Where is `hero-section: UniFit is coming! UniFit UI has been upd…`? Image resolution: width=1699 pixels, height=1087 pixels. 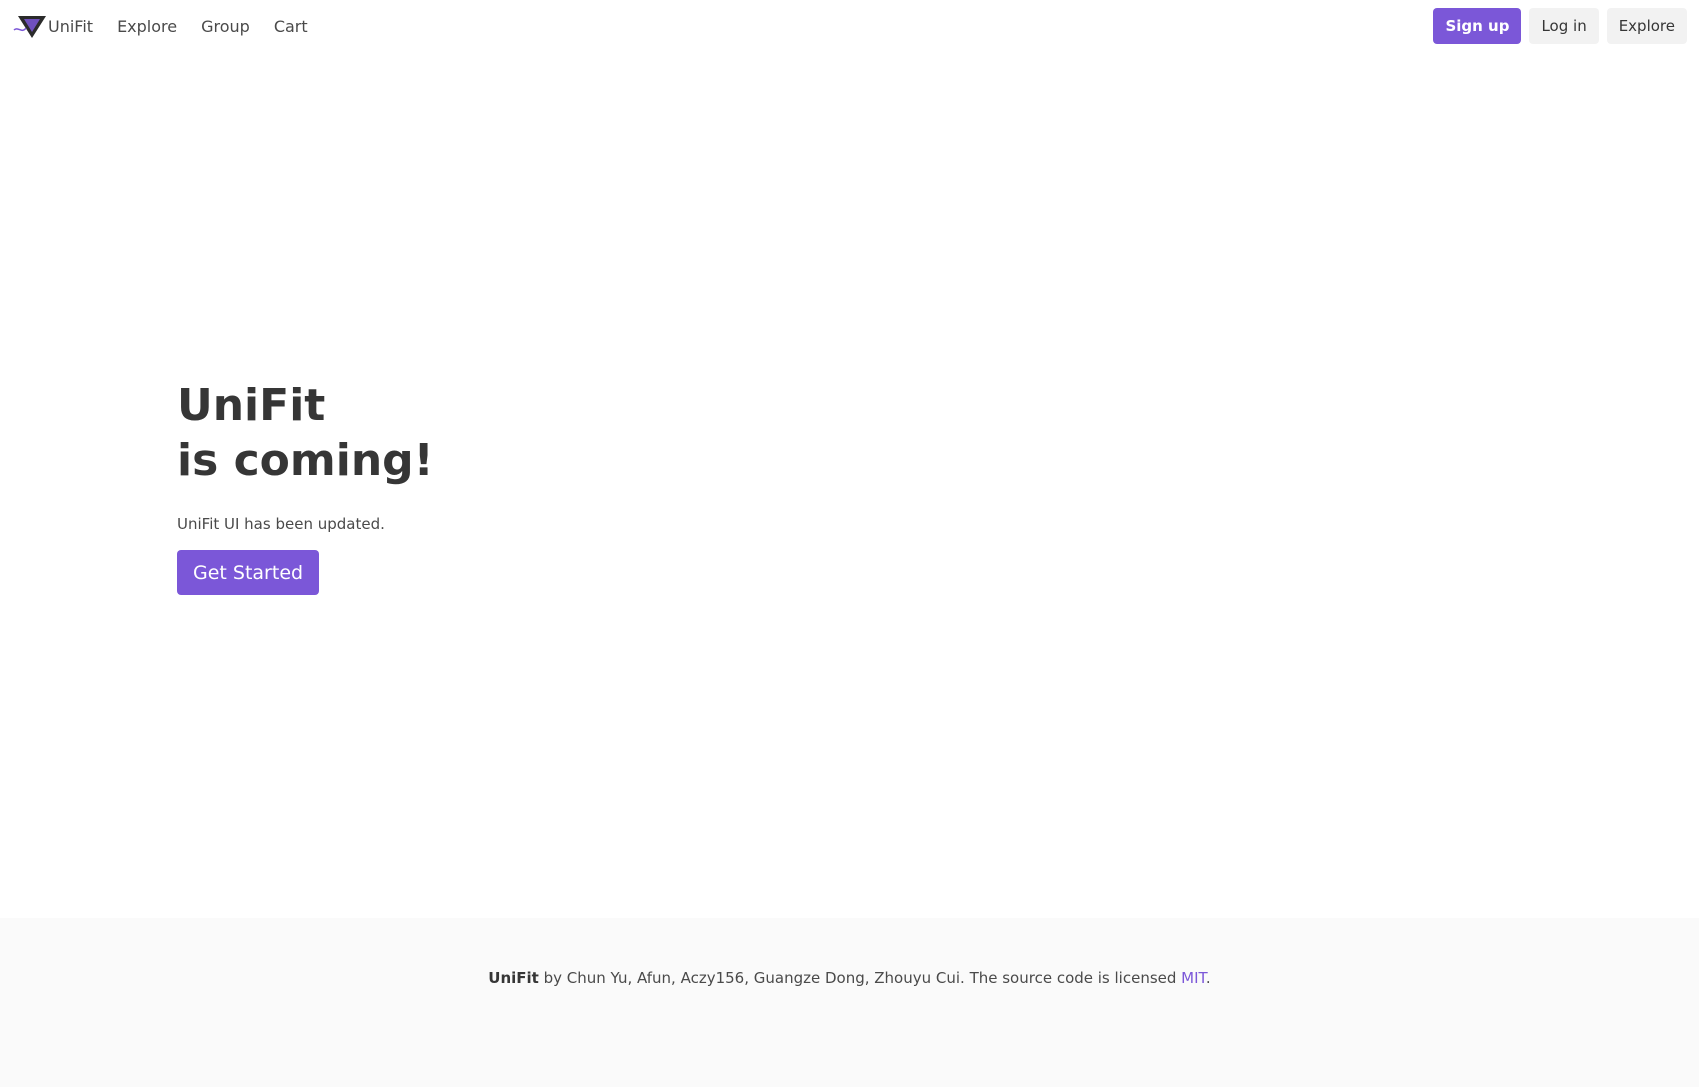
hero-section: UniFit is coming! UniFit UI has been upd… is located at coordinates (477, 486).